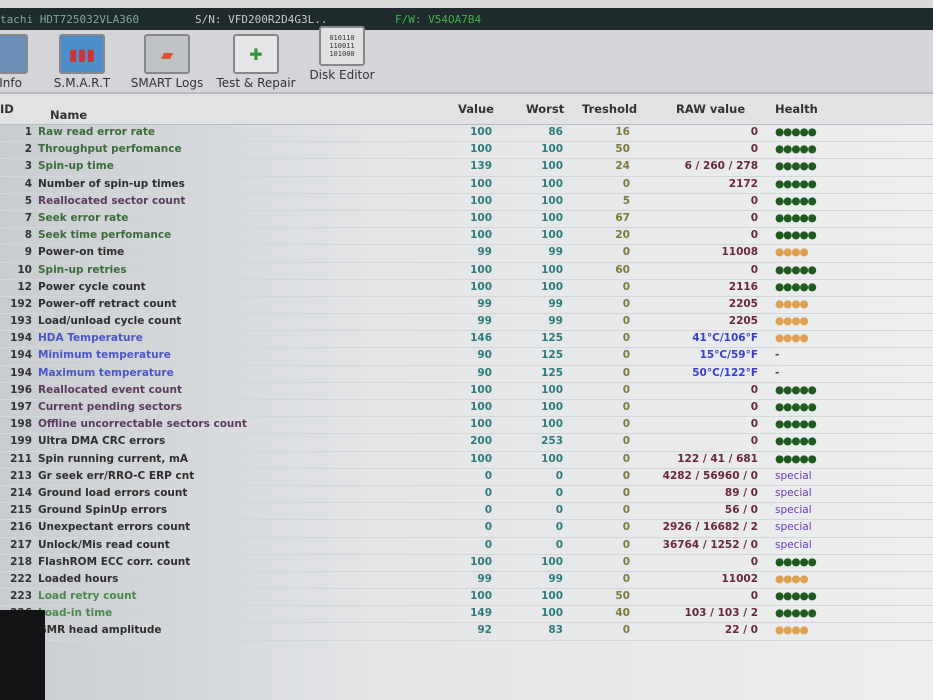  I want to click on tab-label: SMART Logs, so click(167, 83).